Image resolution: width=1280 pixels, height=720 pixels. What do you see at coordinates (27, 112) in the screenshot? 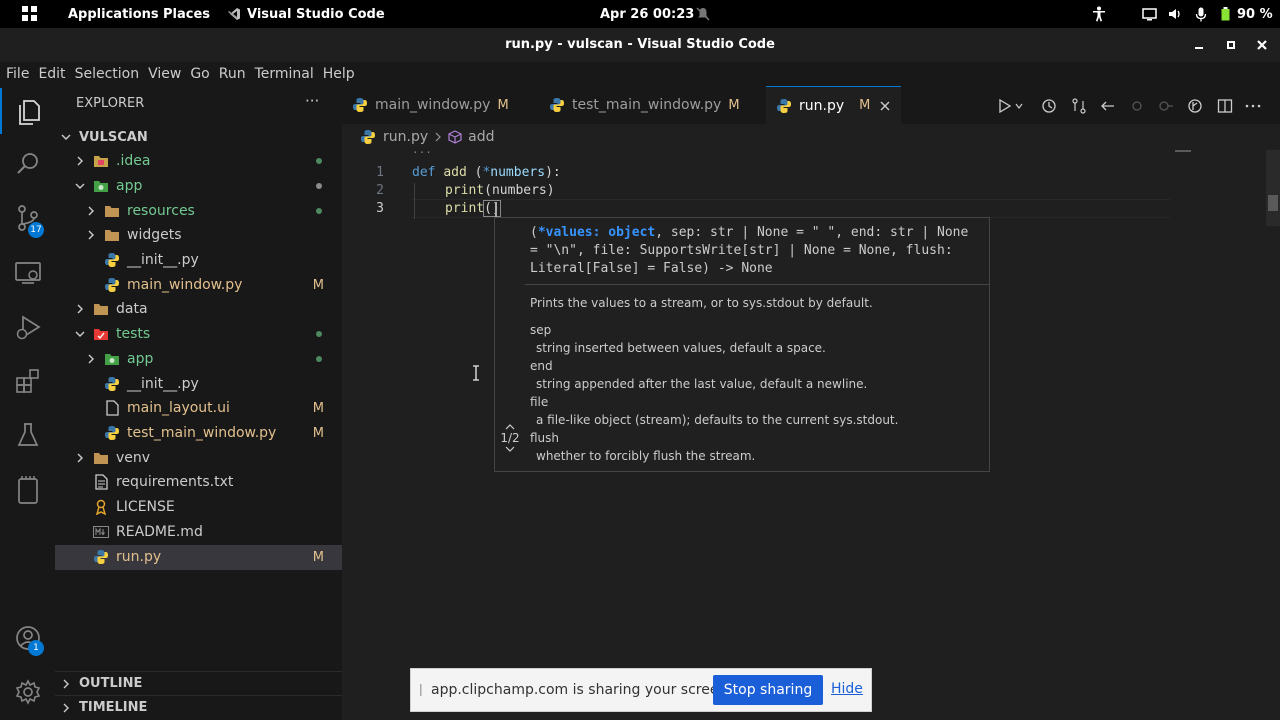
I see `explorer-icon` at bounding box center [27, 112].